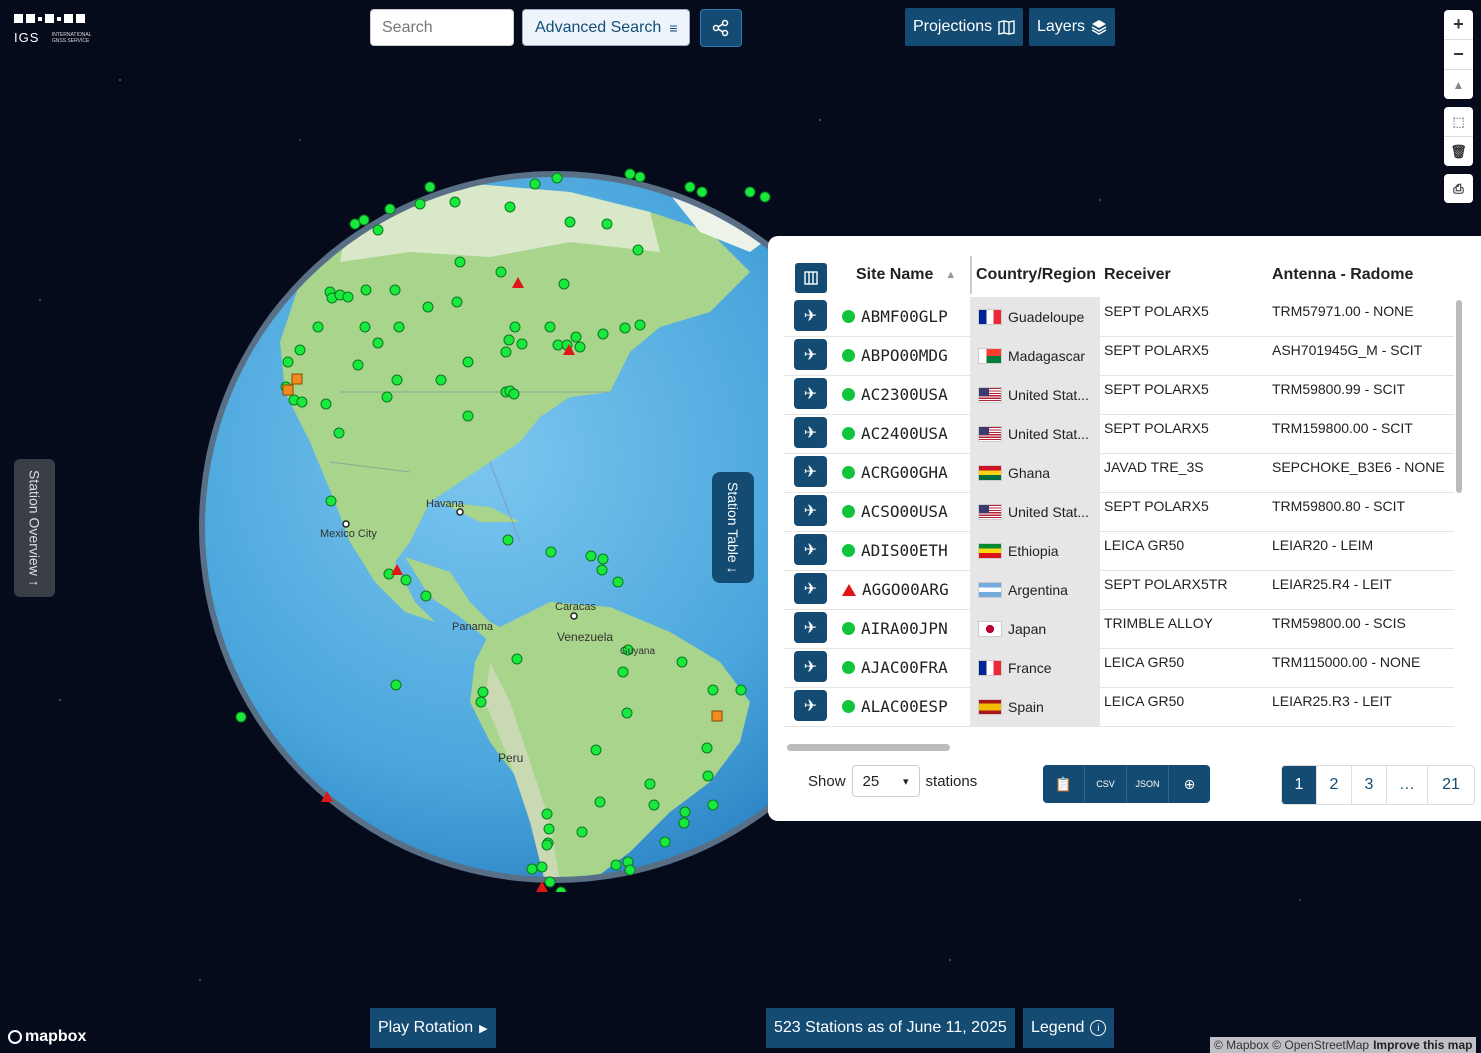  What do you see at coordinates (1106, 784) in the screenshot?
I see `csv-icon: CSV` at bounding box center [1106, 784].